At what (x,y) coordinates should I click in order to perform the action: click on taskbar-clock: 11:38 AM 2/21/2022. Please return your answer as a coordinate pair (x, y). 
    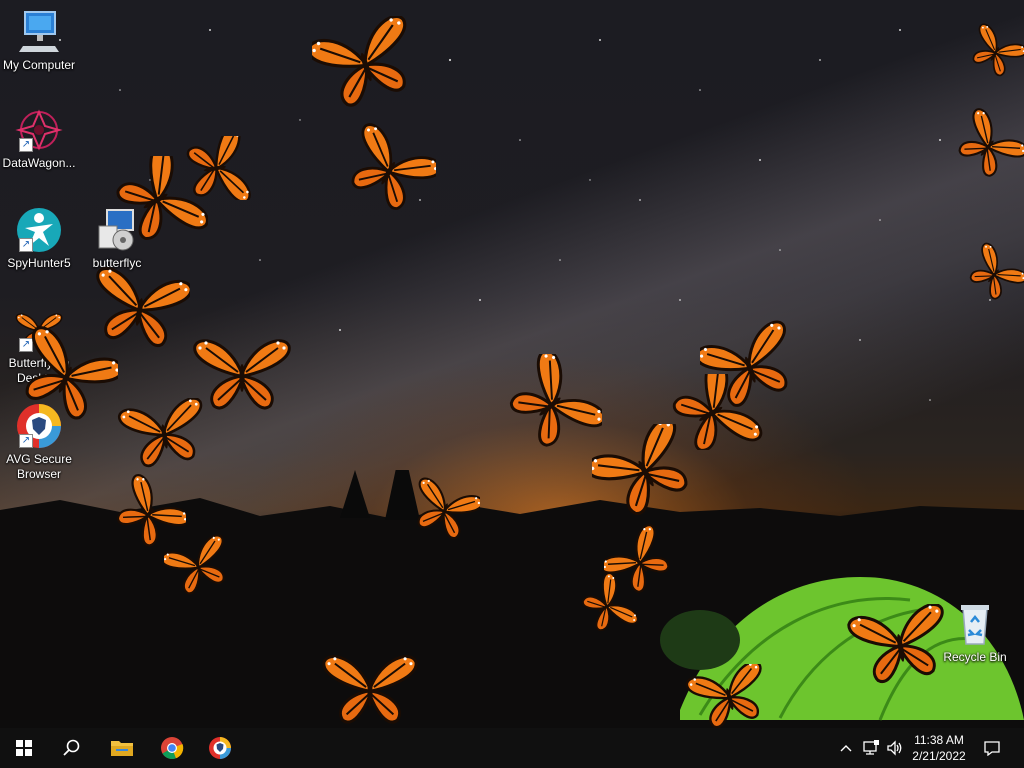
    Looking at the image, I should click on (939, 748).